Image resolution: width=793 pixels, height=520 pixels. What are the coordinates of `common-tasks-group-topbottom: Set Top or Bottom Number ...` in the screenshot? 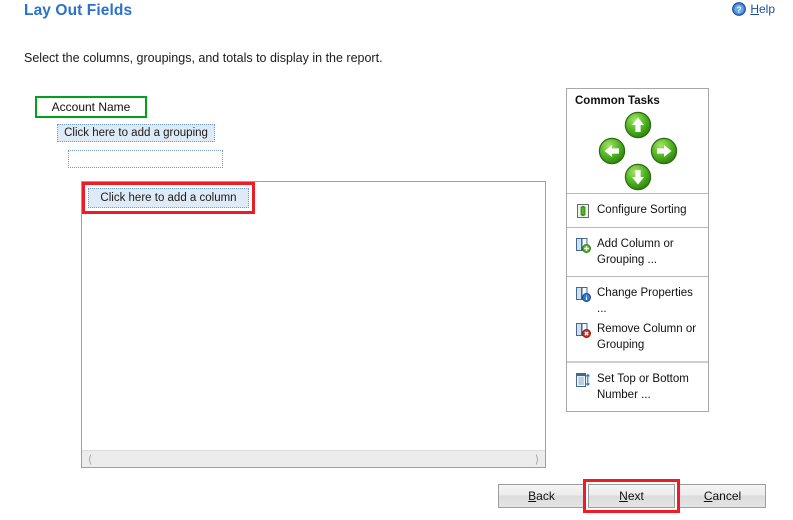 It's located at (637, 386).